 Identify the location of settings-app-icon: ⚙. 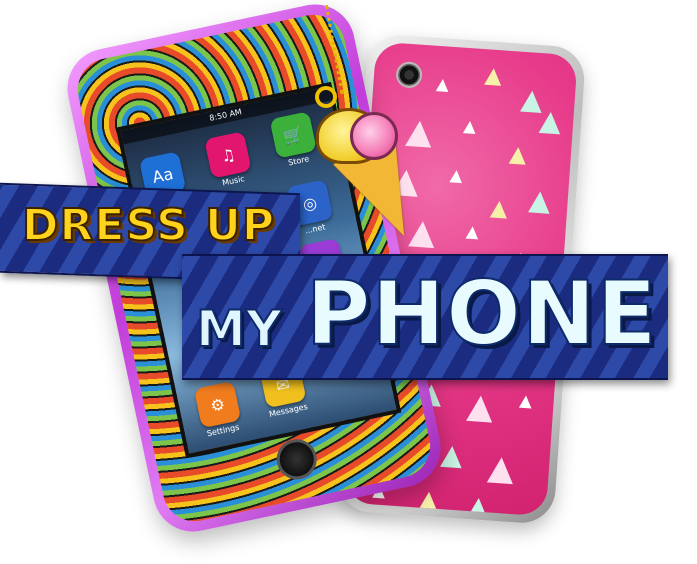
(217, 404).